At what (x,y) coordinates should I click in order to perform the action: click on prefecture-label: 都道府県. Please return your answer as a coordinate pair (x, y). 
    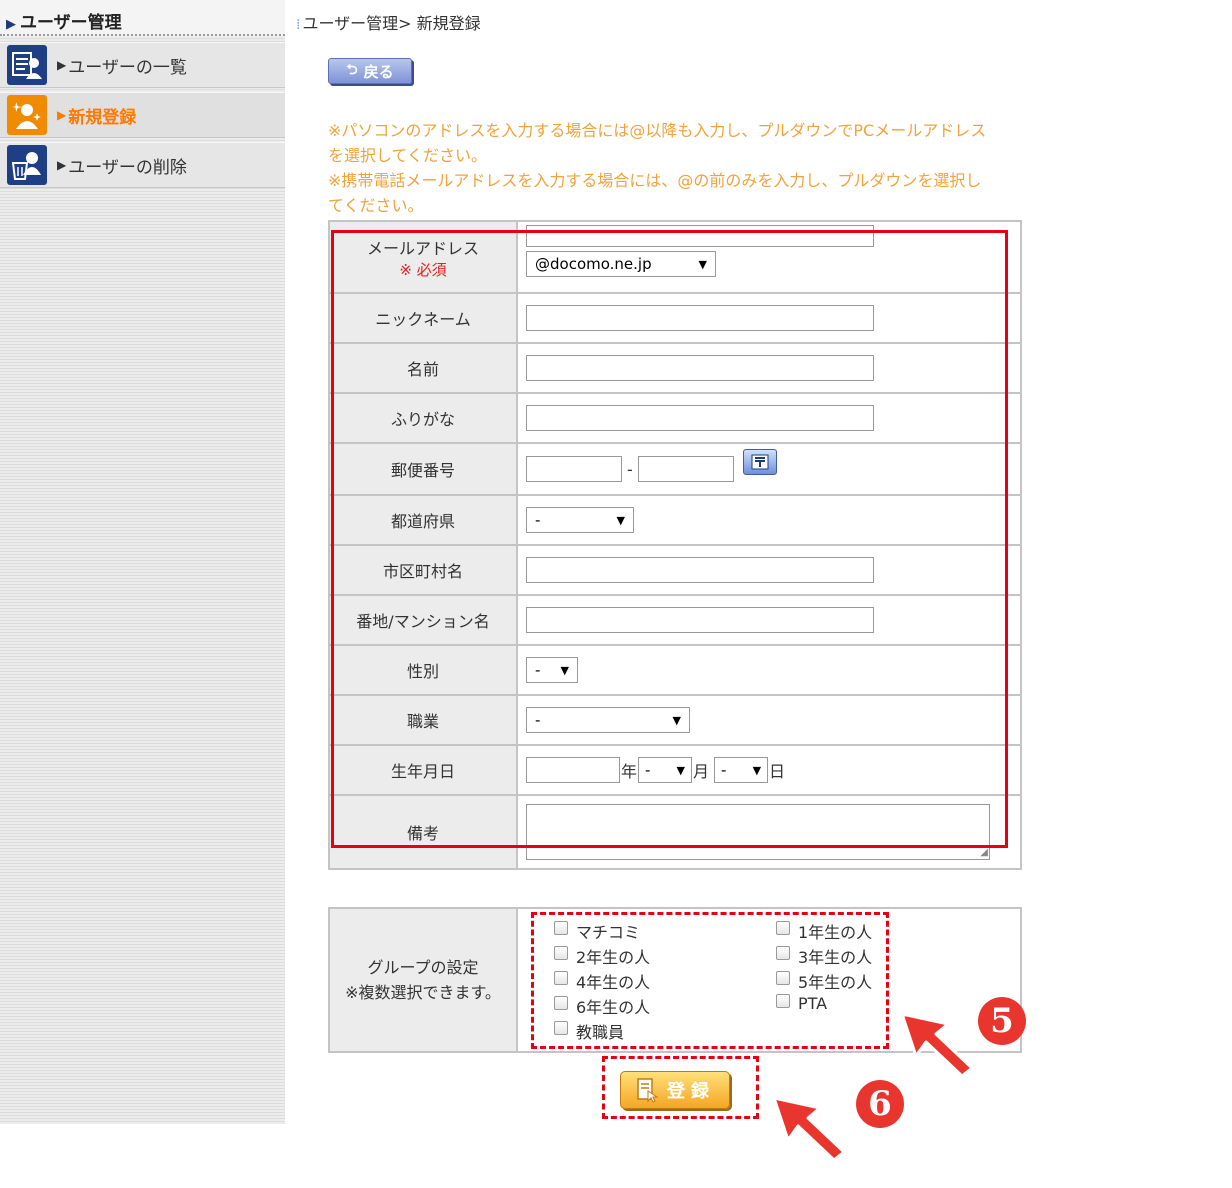
    Looking at the image, I should click on (423, 520).